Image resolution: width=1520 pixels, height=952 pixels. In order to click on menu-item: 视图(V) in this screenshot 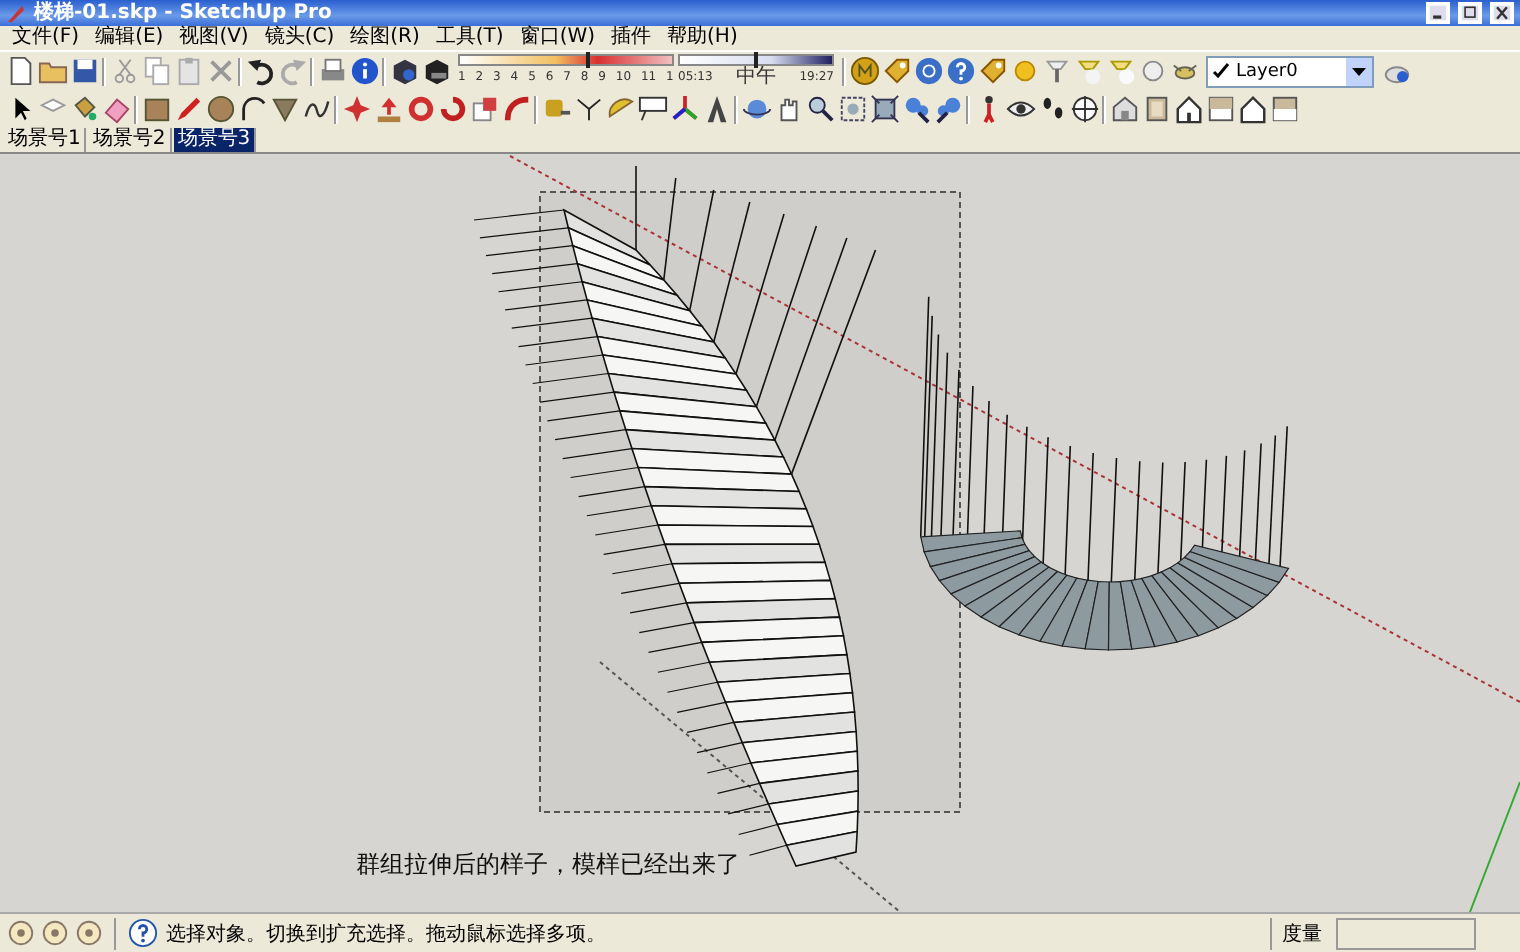, I will do `click(214, 38)`.